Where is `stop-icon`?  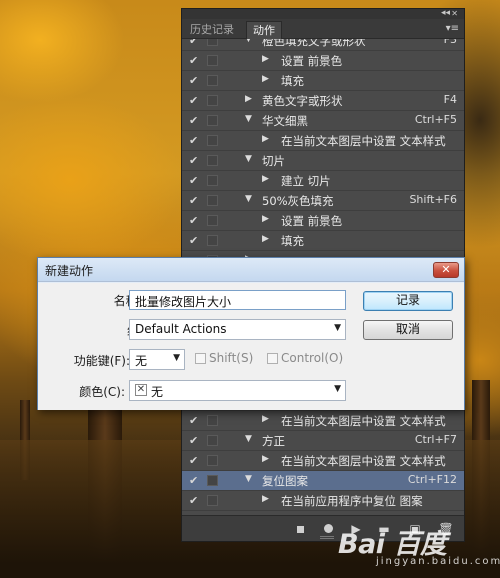
stop-icon is located at coordinates (300, 529).